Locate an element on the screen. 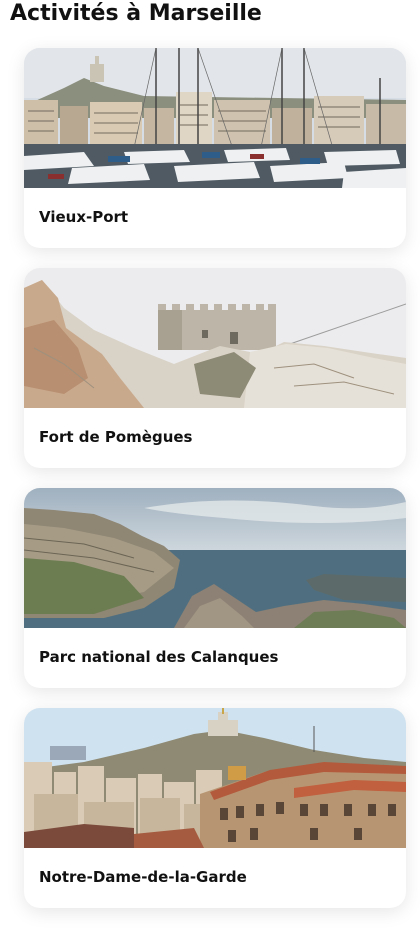 Image resolution: width=420 pixels, height=934 pixels. calanques-photo is located at coordinates (215, 558).